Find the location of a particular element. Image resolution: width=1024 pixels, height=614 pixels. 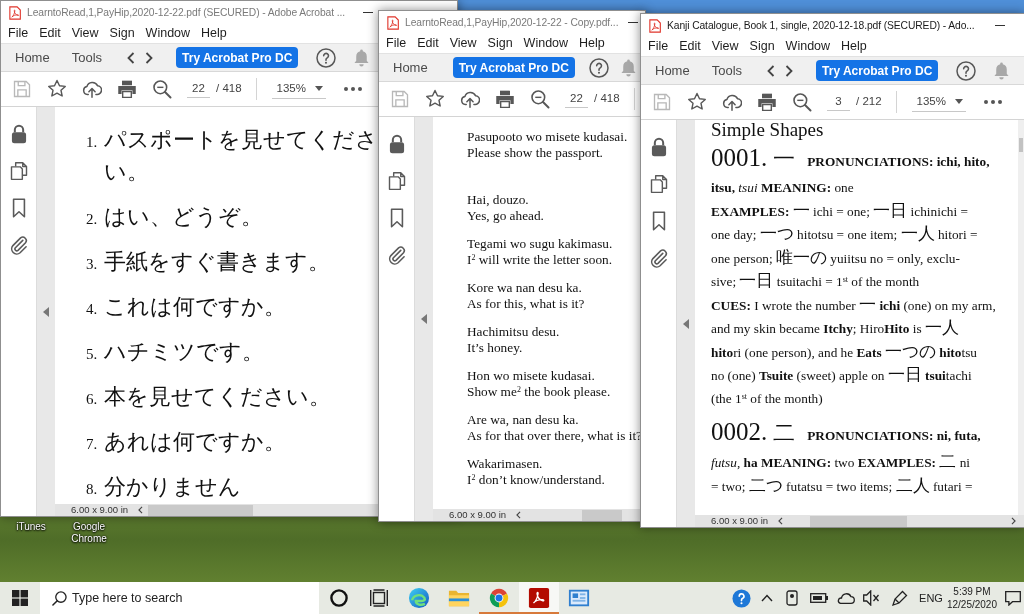

entry-text: futsu, ha MEANING: two EXAMPLES: 二 ni is located at coordinates (840, 462).